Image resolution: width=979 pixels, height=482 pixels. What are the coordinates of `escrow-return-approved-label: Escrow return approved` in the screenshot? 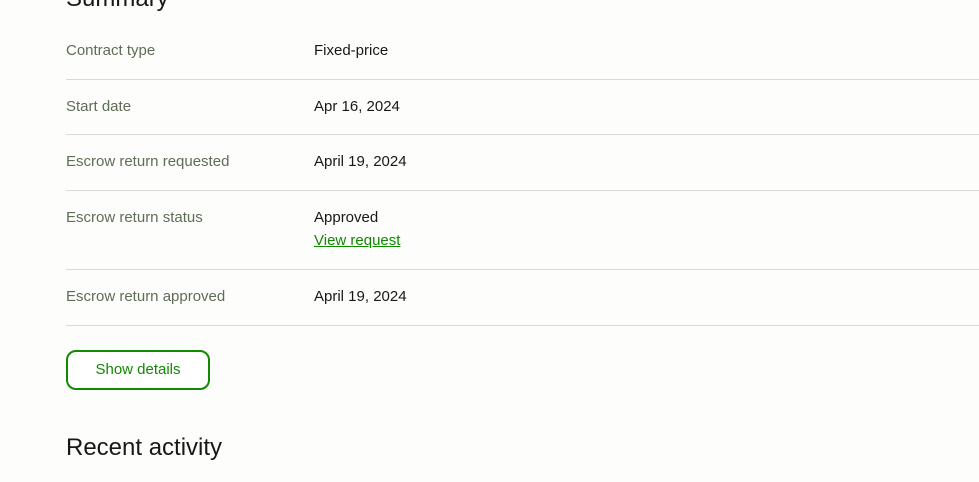 It's located at (146, 296).